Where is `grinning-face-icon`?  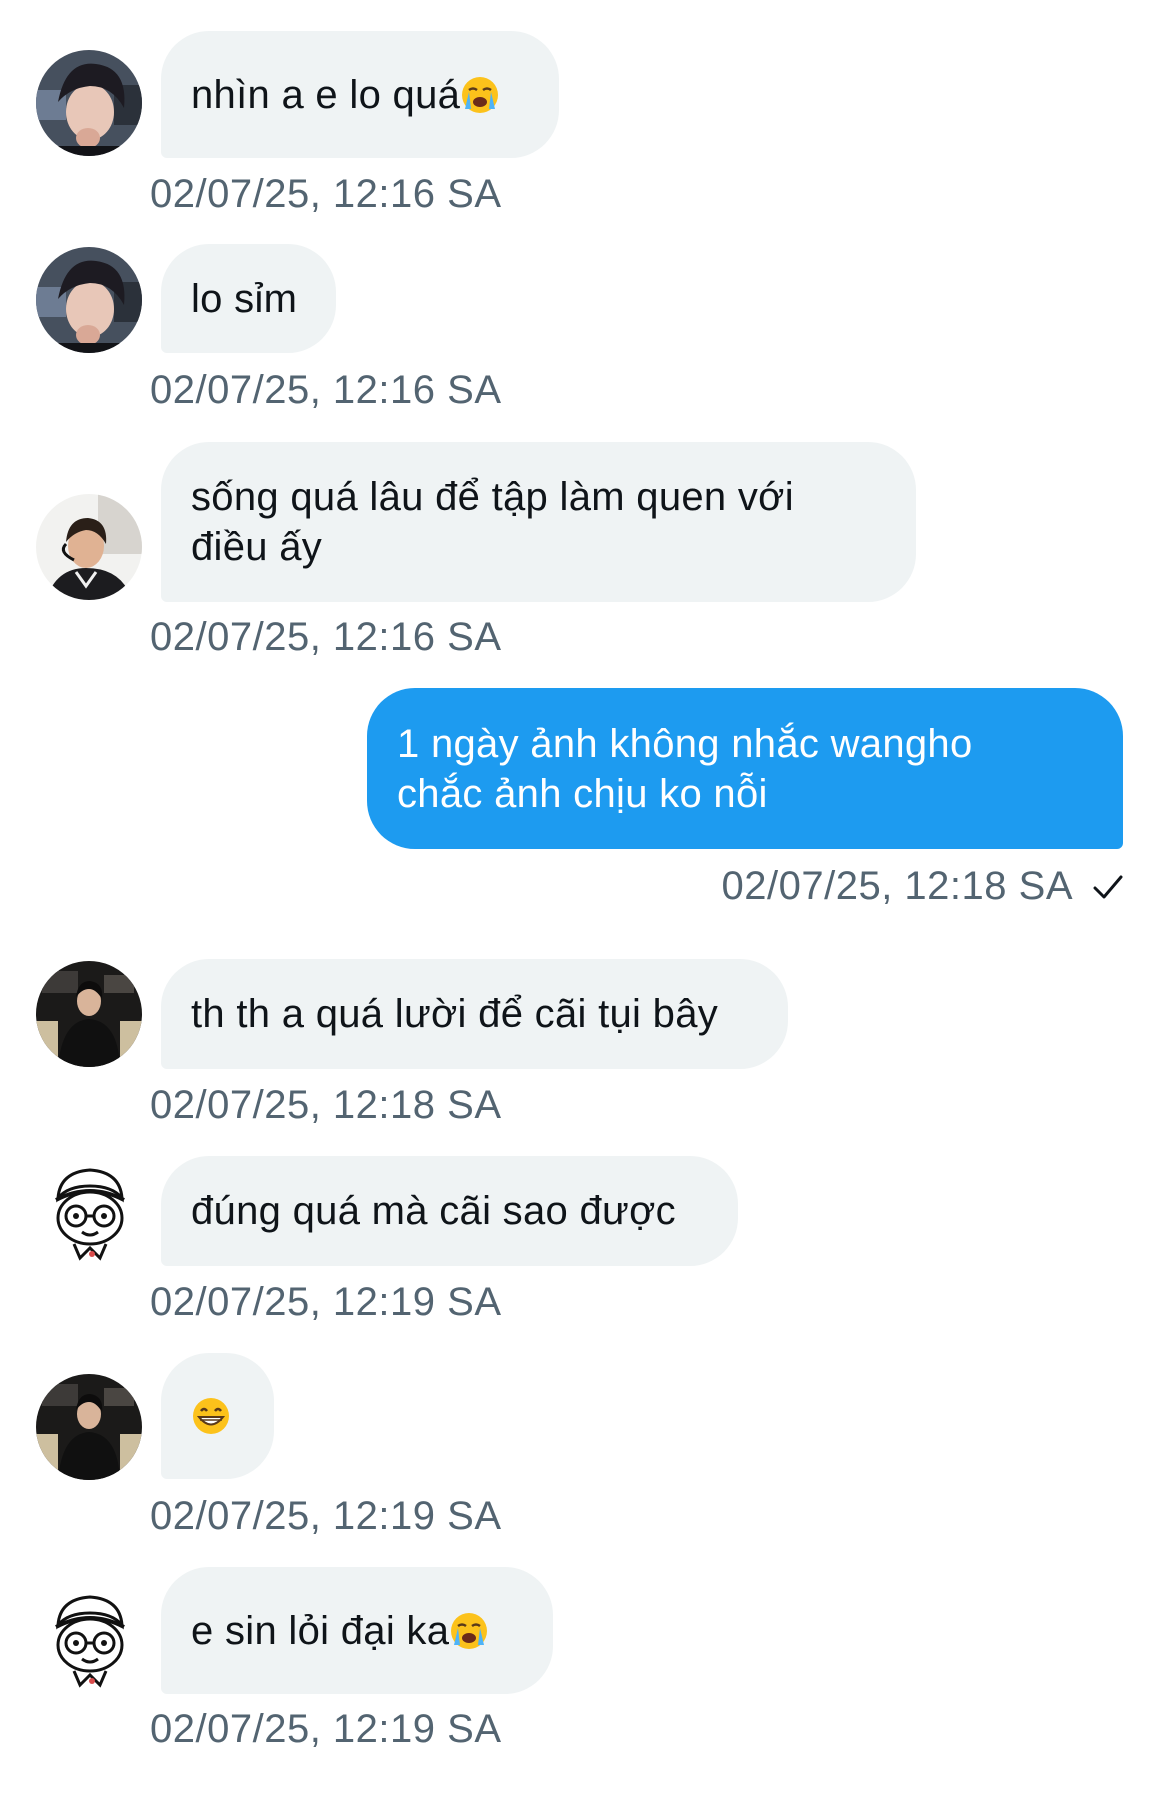 grinning-face-icon is located at coordinates (211, 1416).